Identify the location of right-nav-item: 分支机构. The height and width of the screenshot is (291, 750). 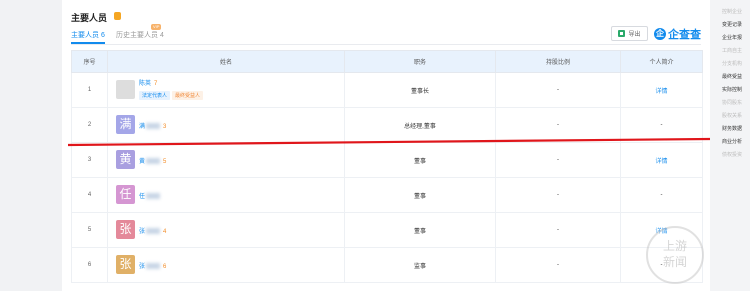
(732, 63).